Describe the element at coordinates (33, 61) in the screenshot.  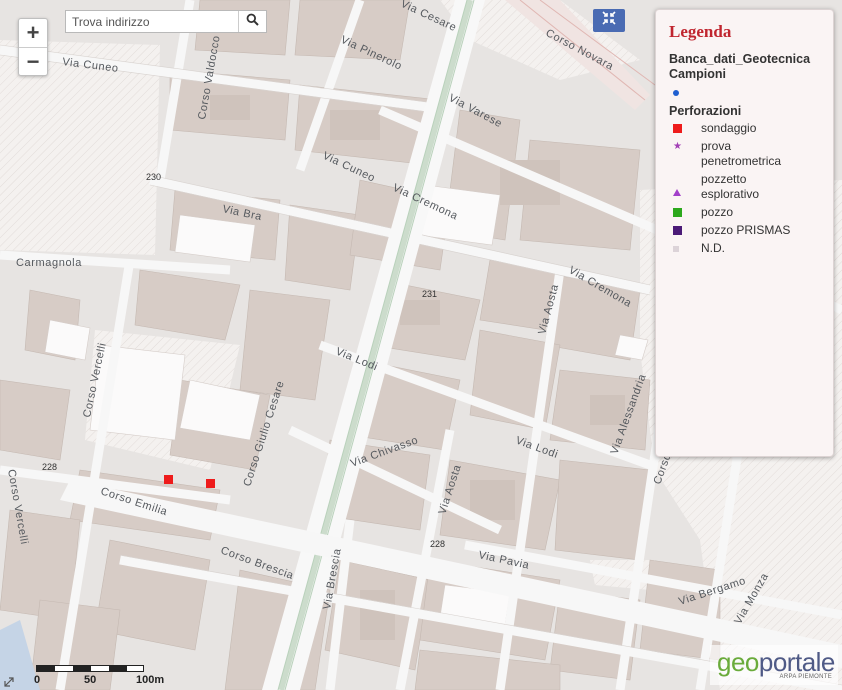
I see `zoom-out-button: −` at that location.